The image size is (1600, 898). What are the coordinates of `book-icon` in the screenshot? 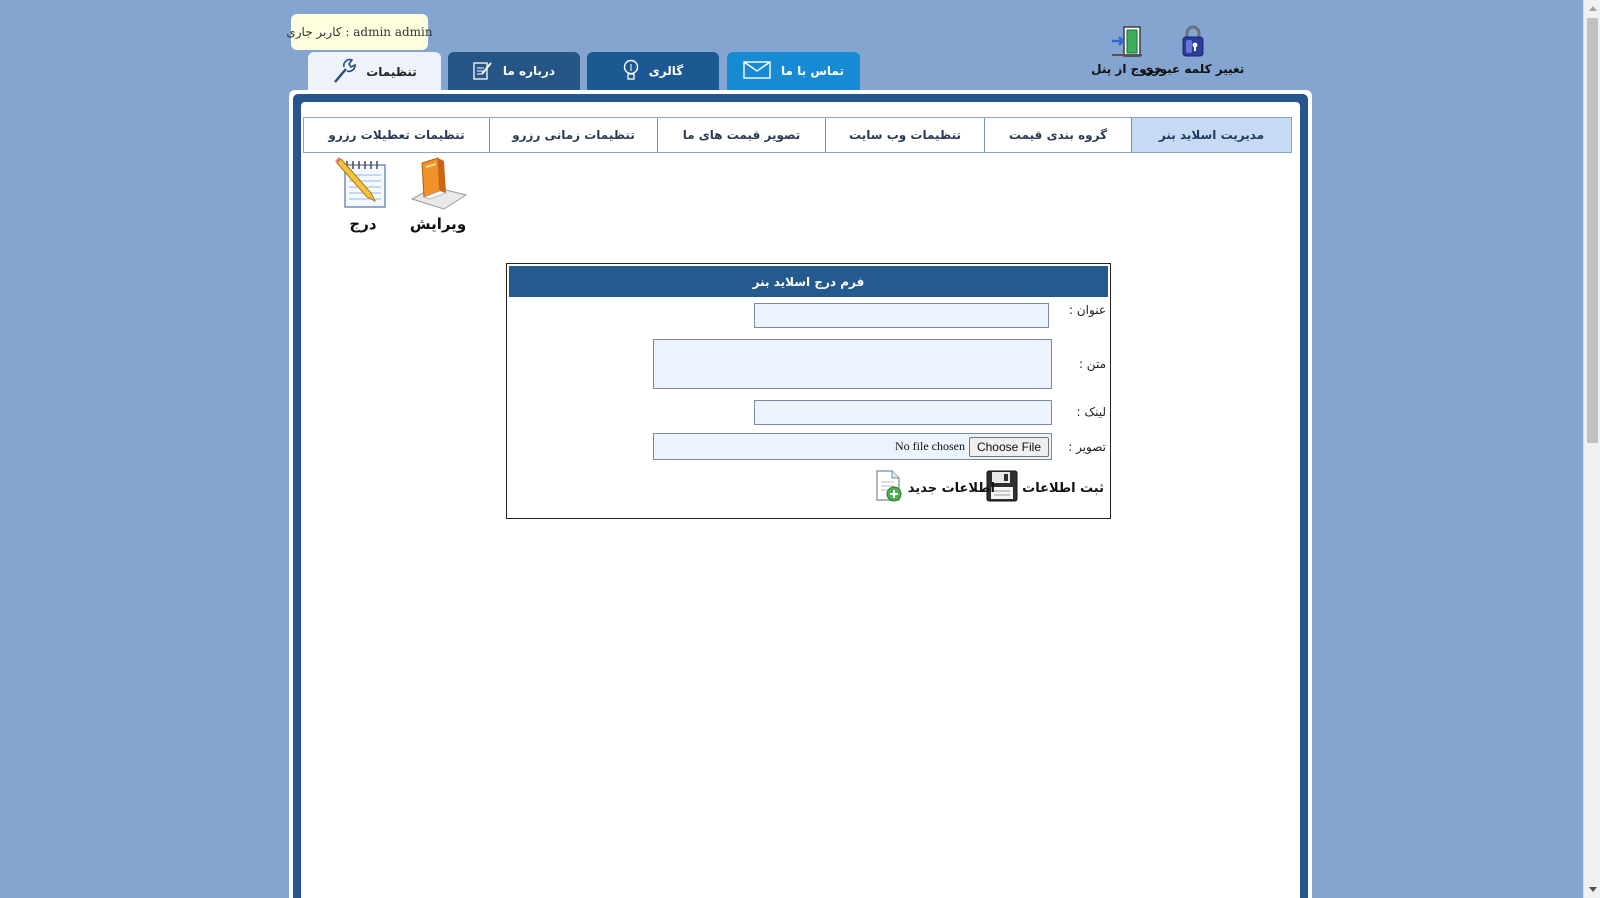 It's located at (438, 185).